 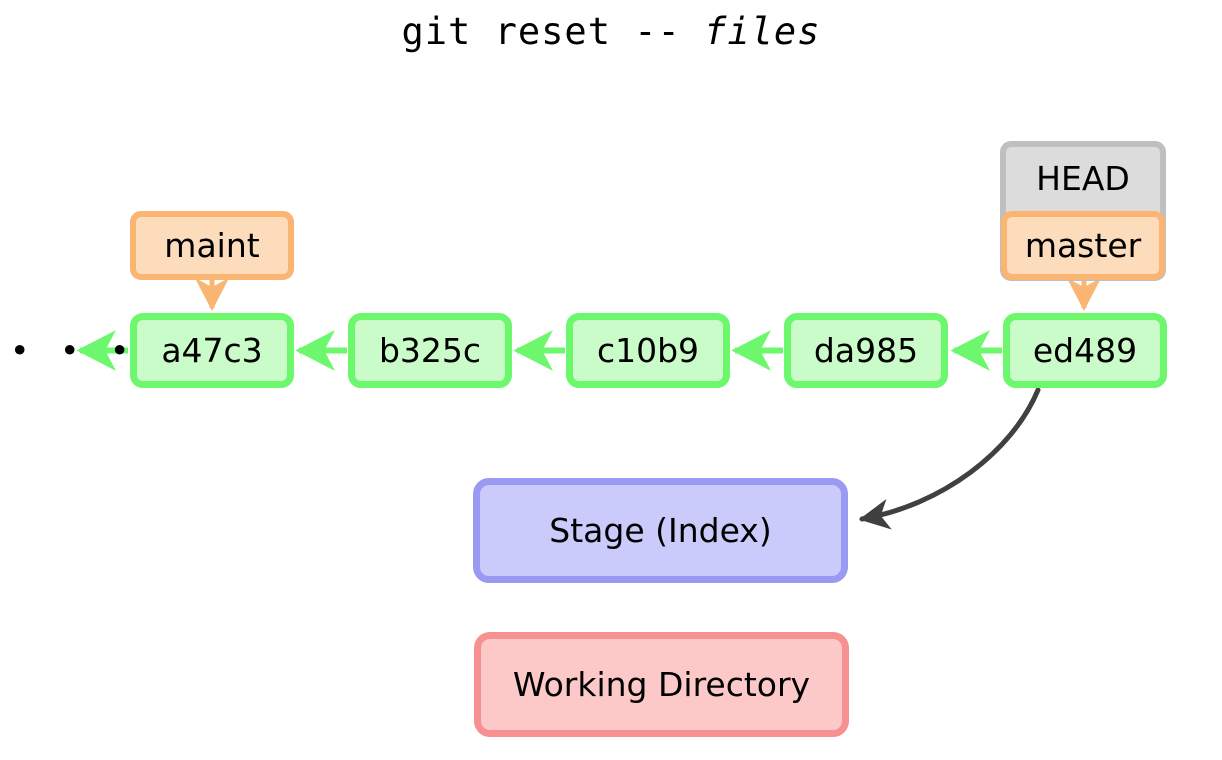 I want to click on commit-id-b325c: b325c, so click(x=430, y=350).